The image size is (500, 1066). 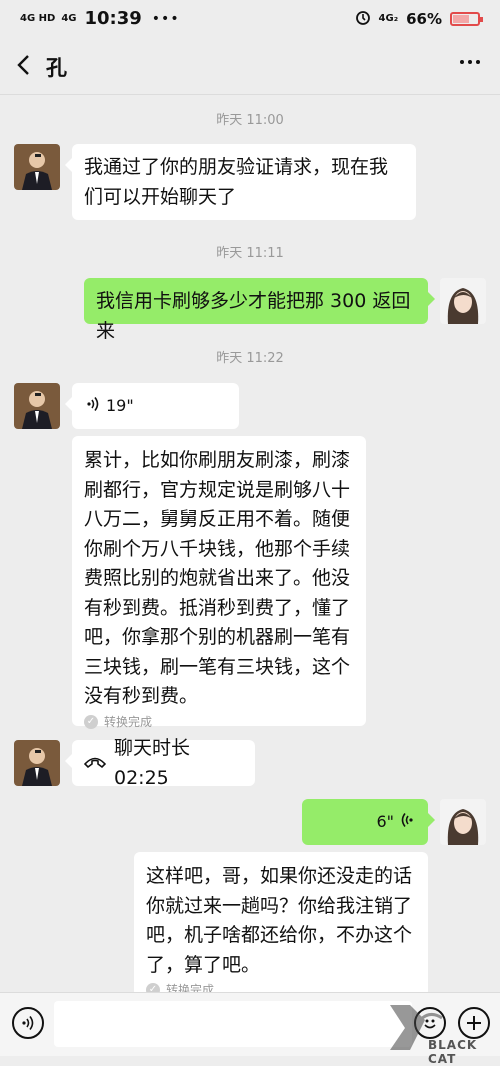 What do you see at coordinates (250, 253) in the screenshot?
I see `timestamp: 昨天 11:11` at bounding box center [250, 253].